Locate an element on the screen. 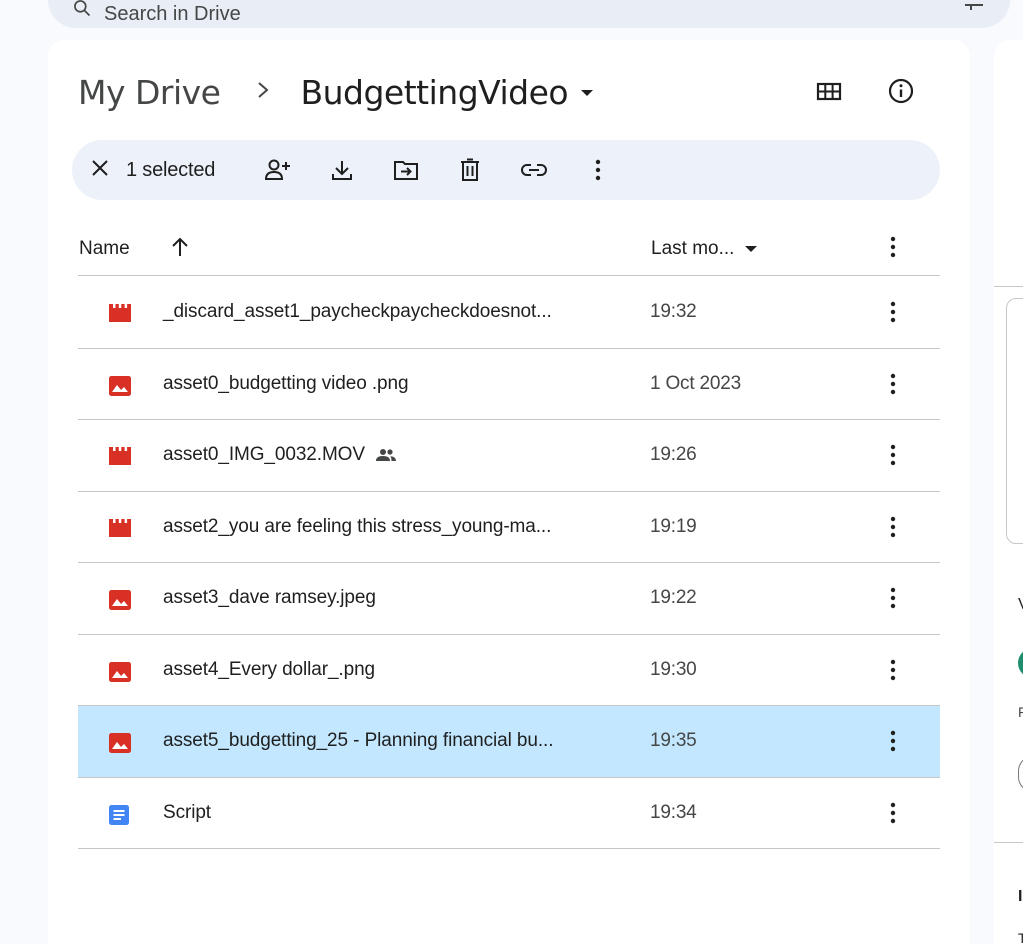 The width and height of the screenshot is (1023, 944). file-name: asset0_IMG_0032.MOV is located at coordinates (280, 455).